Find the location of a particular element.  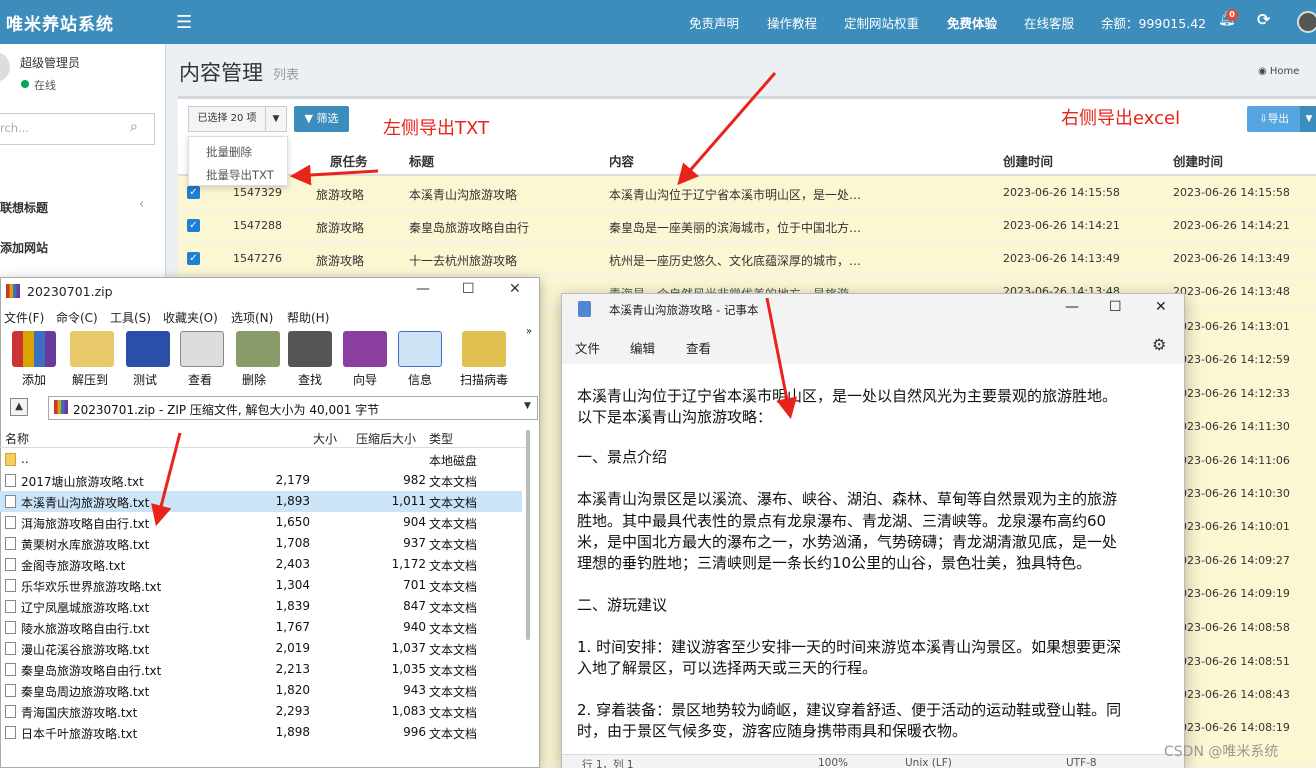

arrow-to-zip-file is located at coordinates (166, 479).